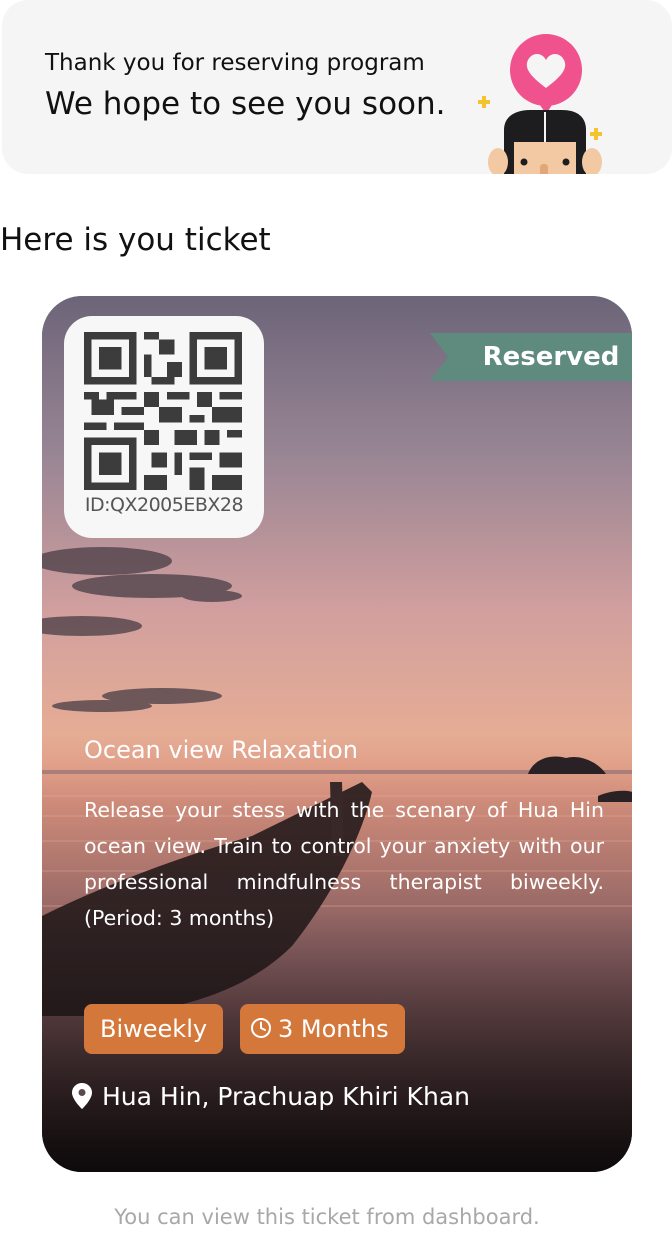 Image resolution: width=672 pixels, height=1236 pixels. Describe the element at coordinates (235, 63) in the screenshot. I see `banner-subtitle: Thank you for reserving program` at that location.